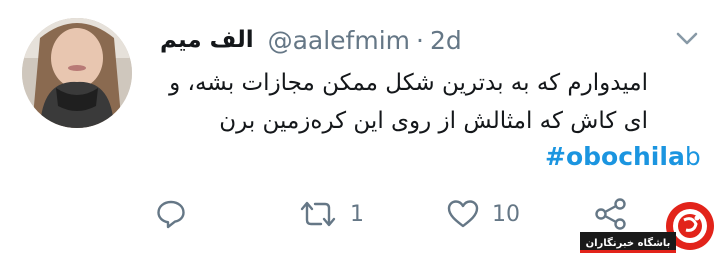  I want to click on avatar-photo, so click(77, 73).